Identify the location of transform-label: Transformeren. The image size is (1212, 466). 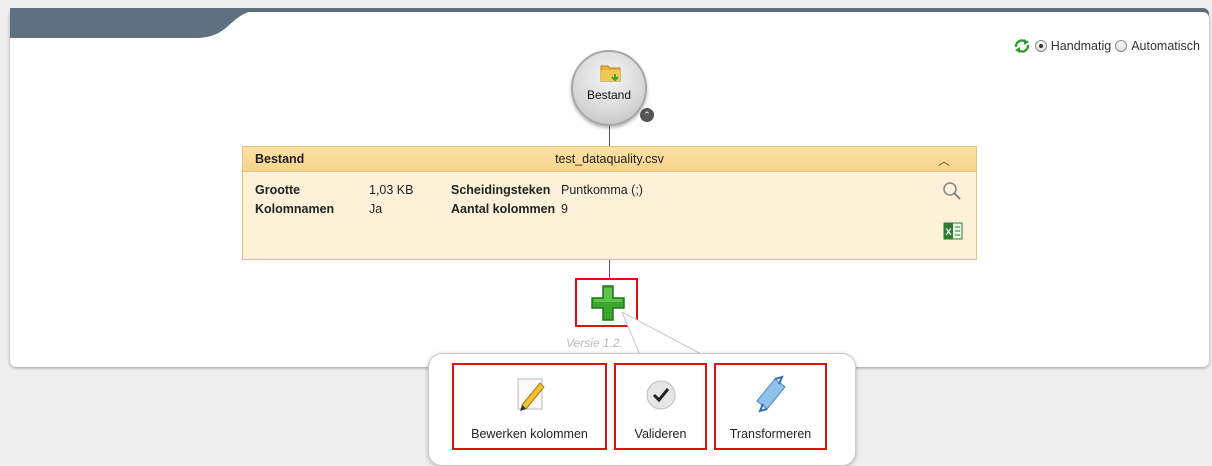
(770, 434).